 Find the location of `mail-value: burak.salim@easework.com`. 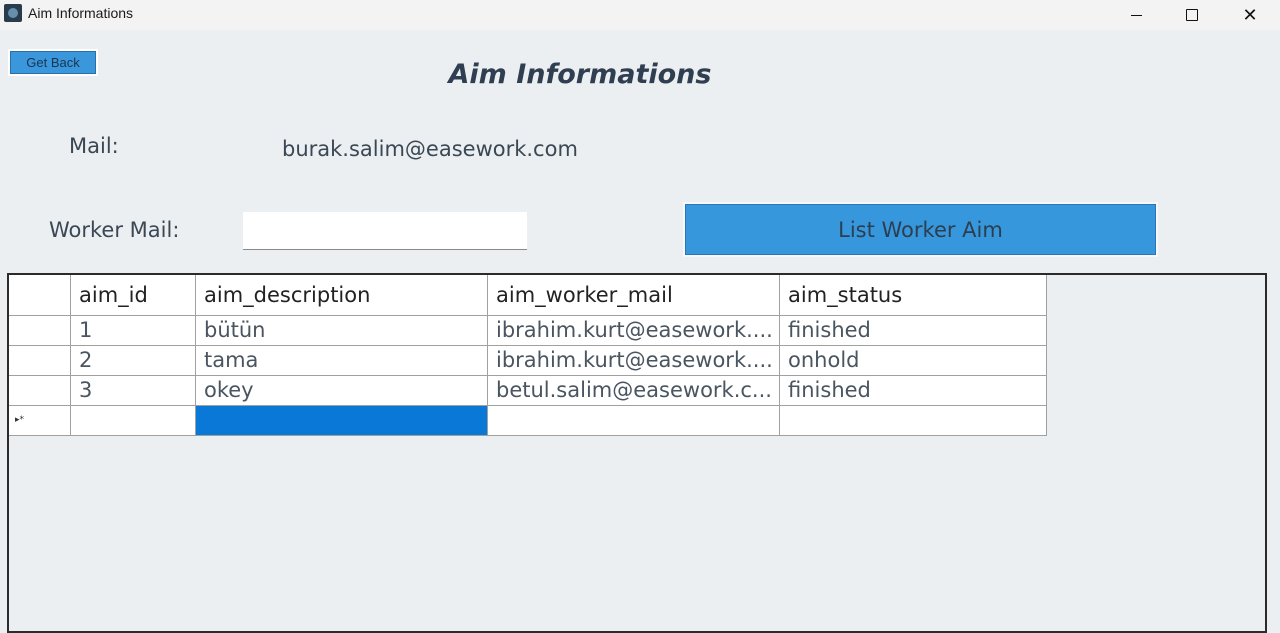

mail-value: burak.salim@easework.com is located at coordinates (430, 149).